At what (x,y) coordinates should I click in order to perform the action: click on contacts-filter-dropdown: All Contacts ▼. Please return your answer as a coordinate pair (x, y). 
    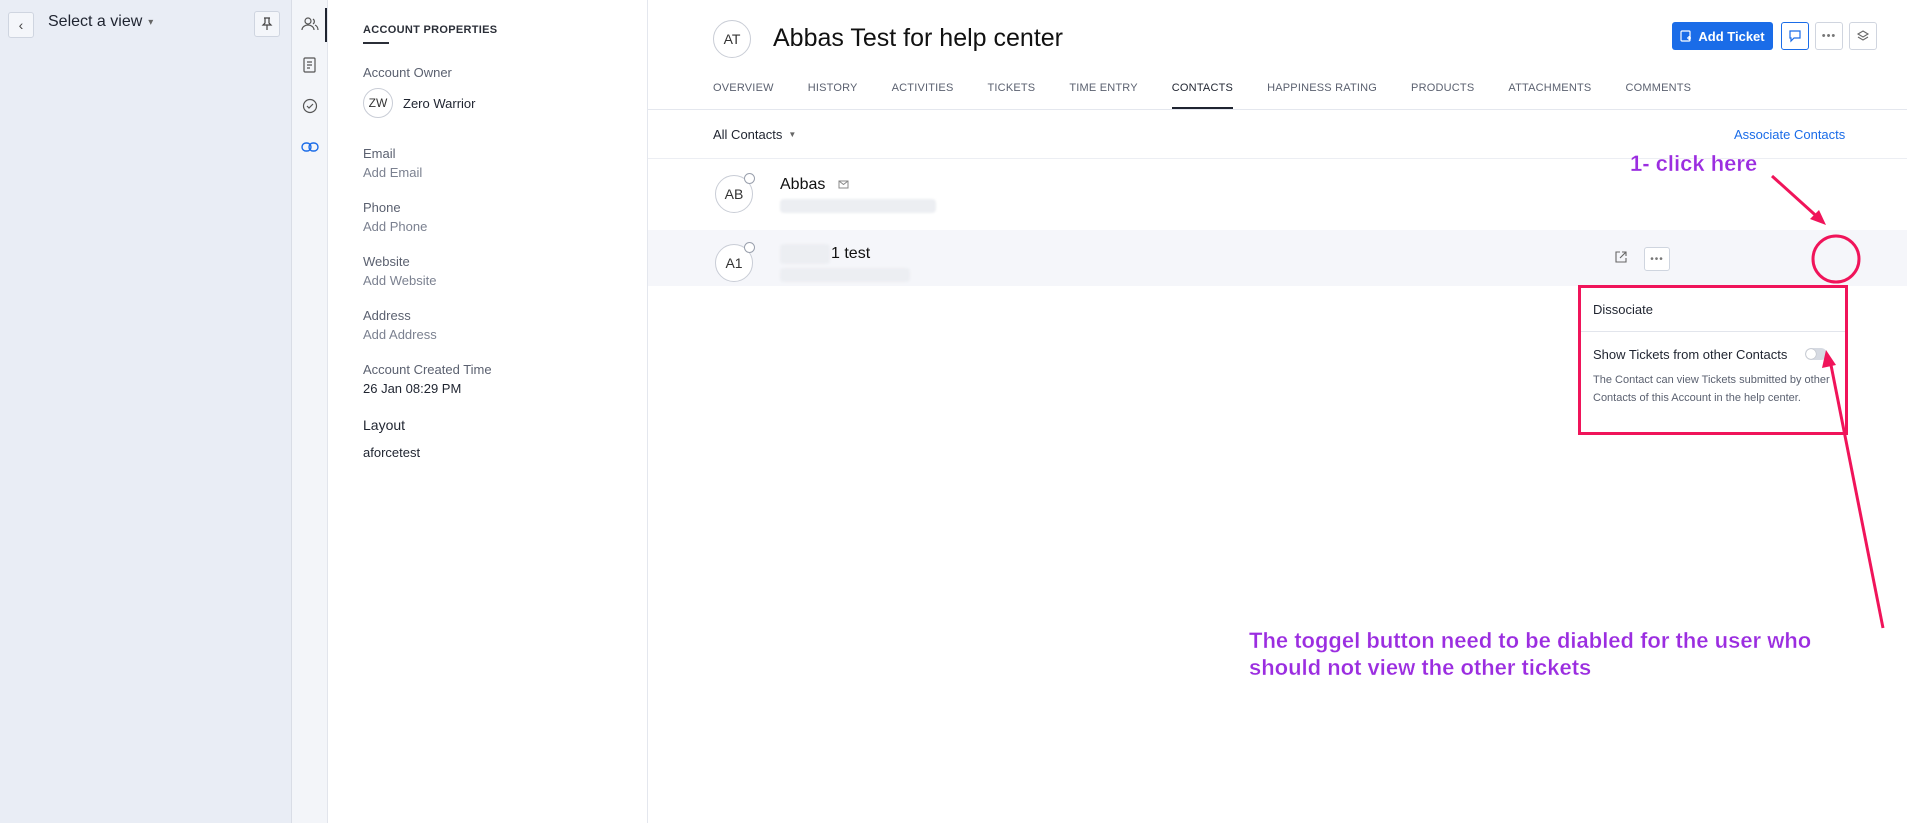
    Looking at the image, I should click on (754, 134).